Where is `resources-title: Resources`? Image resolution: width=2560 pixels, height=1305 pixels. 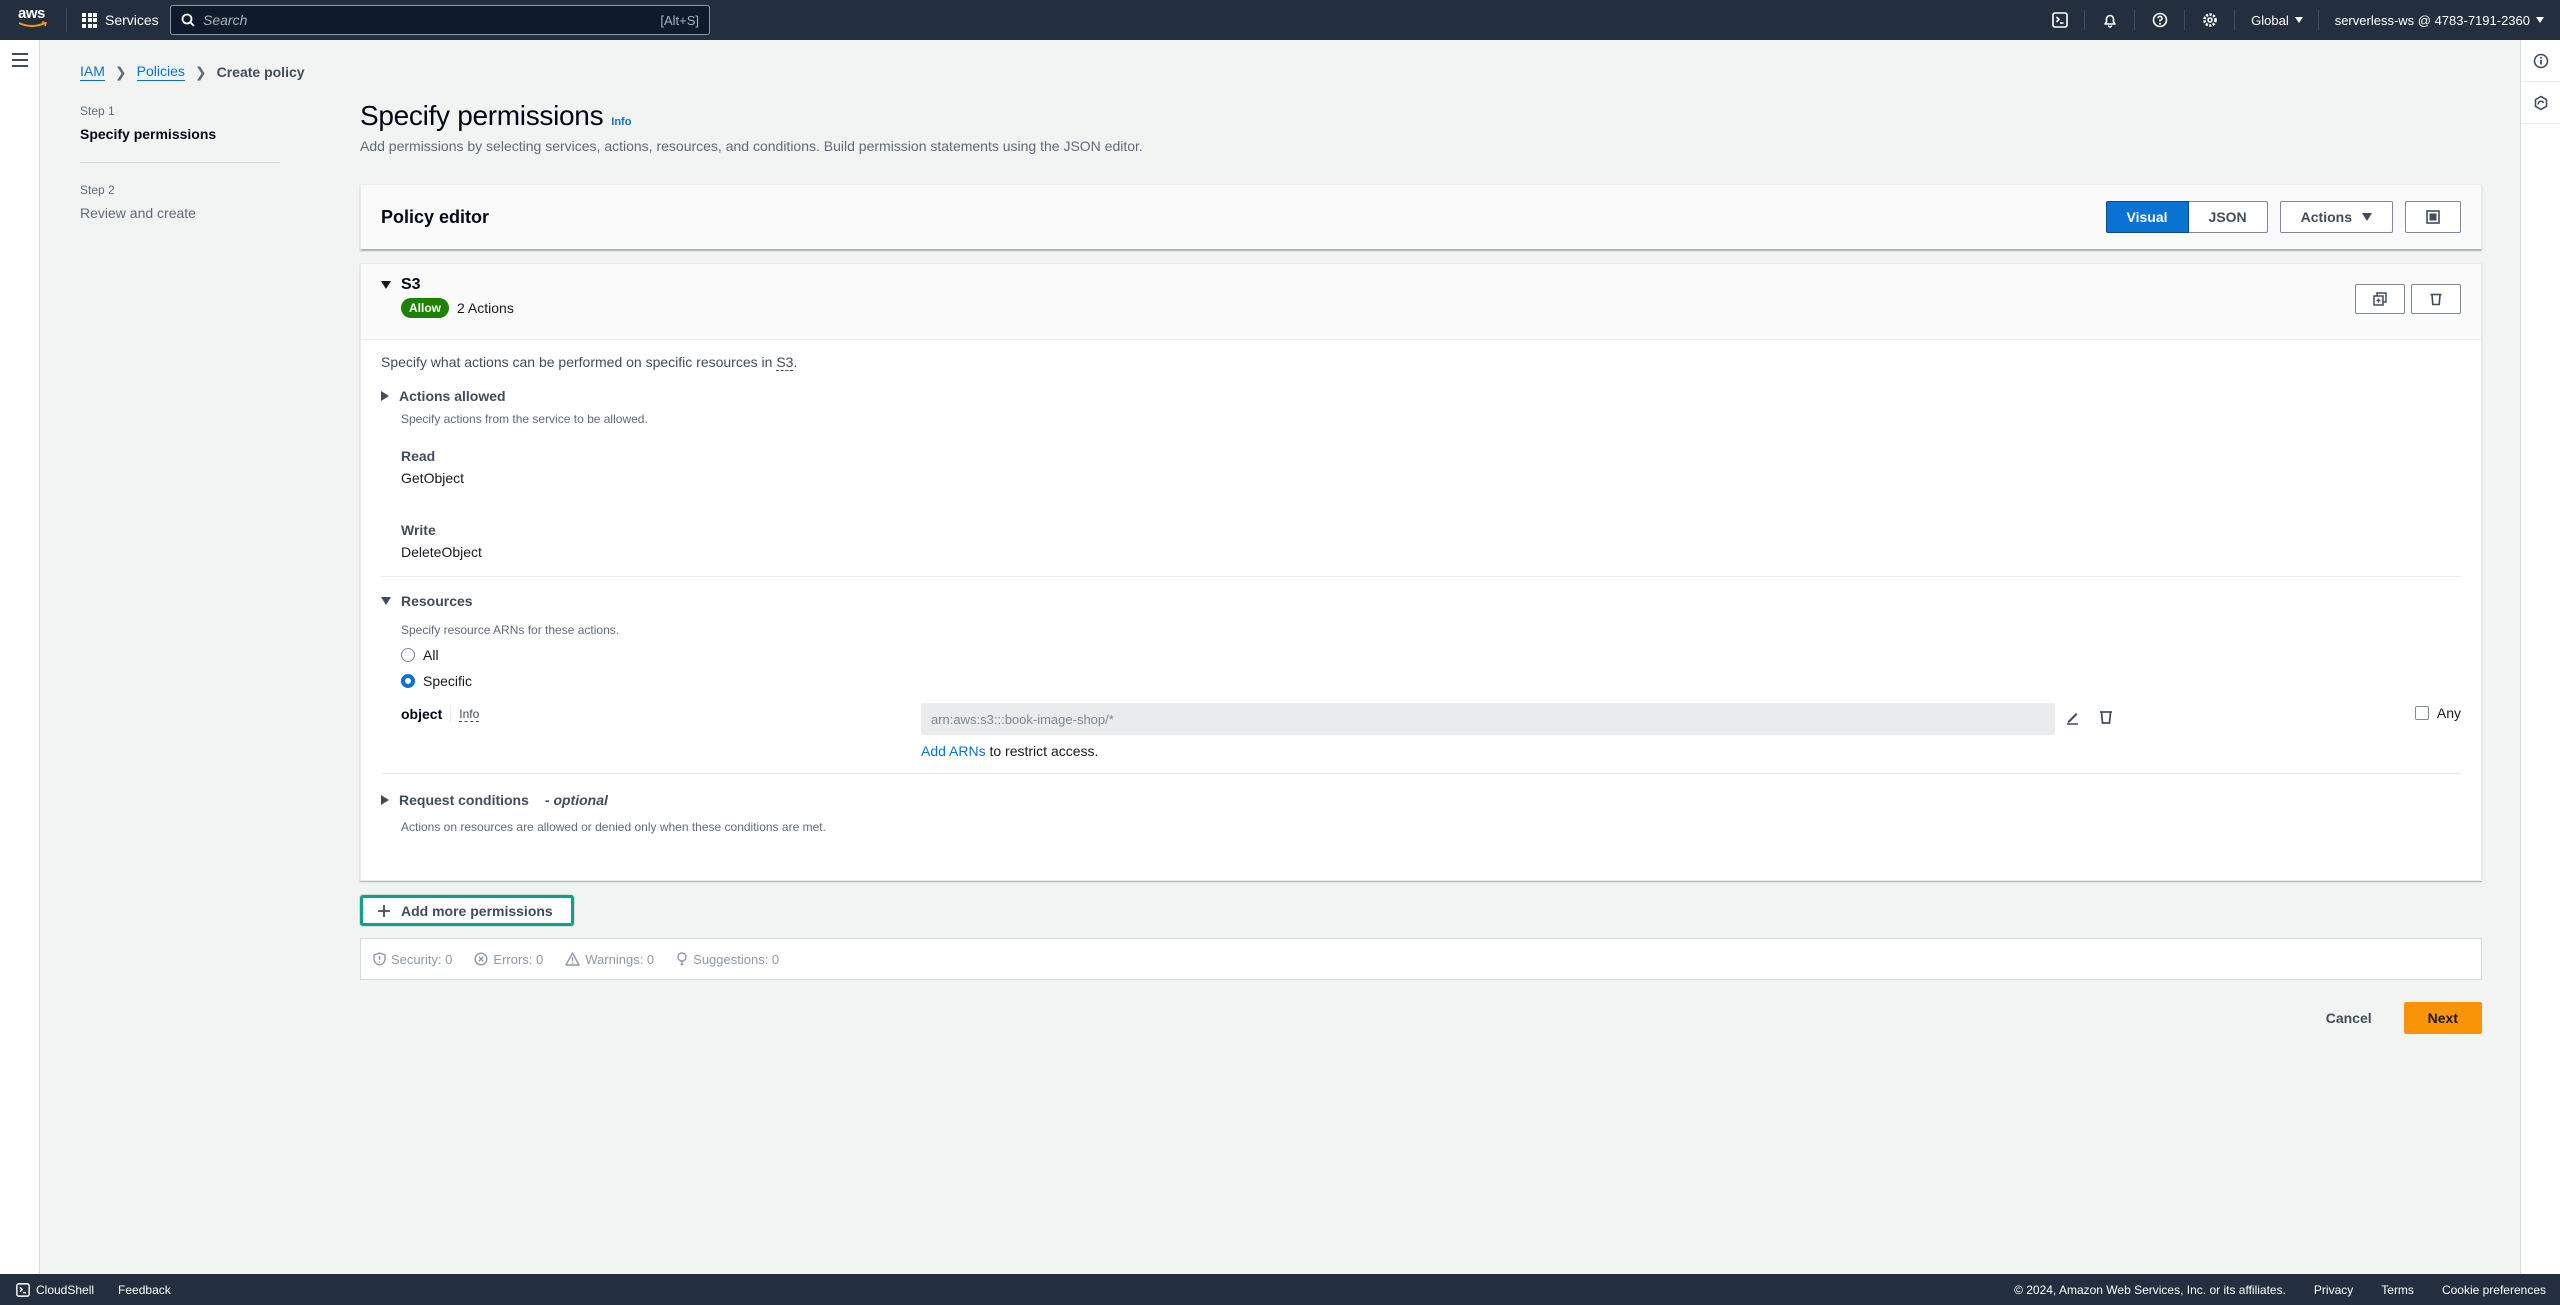 resources-title: Resources is located at coordinates (437, 601).